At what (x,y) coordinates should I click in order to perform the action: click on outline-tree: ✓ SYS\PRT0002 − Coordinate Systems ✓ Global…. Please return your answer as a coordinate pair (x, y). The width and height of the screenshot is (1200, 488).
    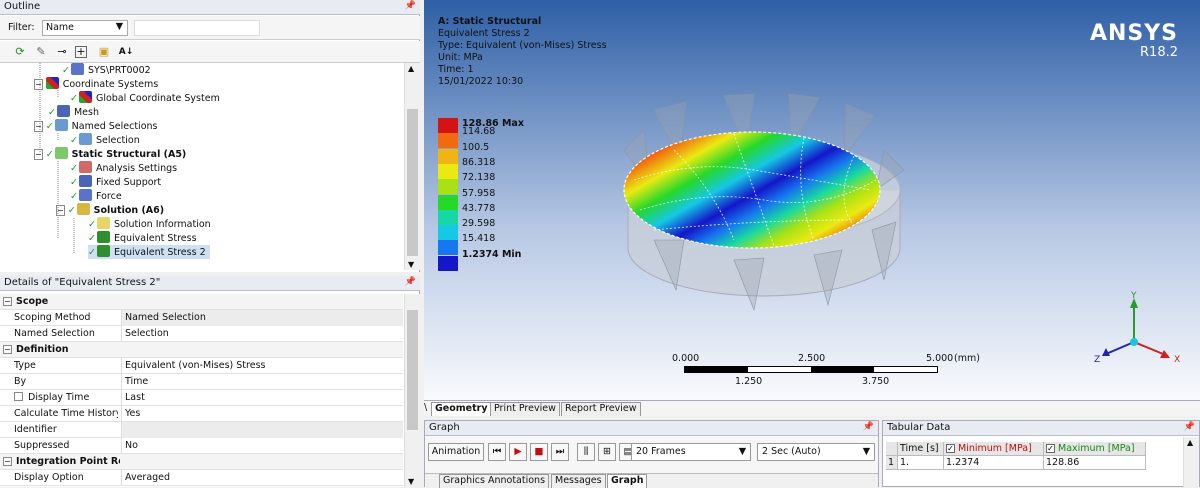
    Looking at the image, I should click on (202, 166).